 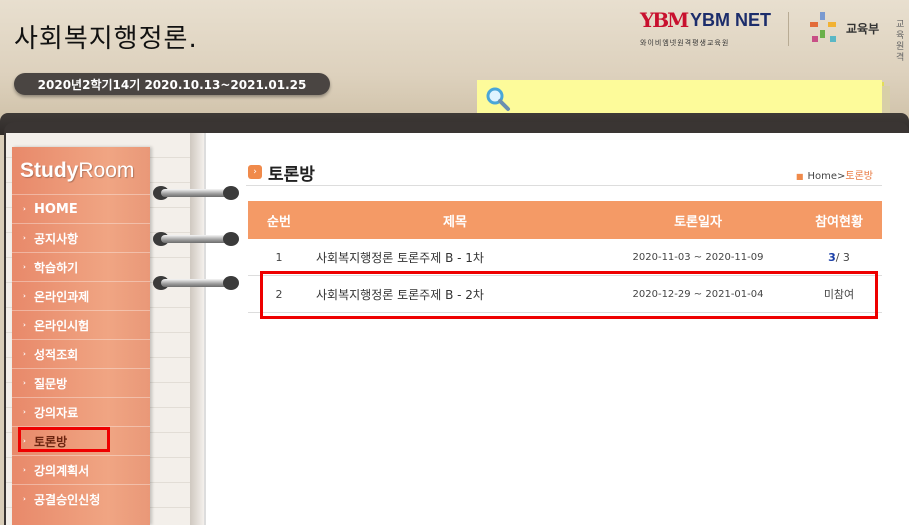 What do you see at coordinates (455, 222) in the screenshot?
I see `column-header-title: 제목` at bounding box center [455, 222].